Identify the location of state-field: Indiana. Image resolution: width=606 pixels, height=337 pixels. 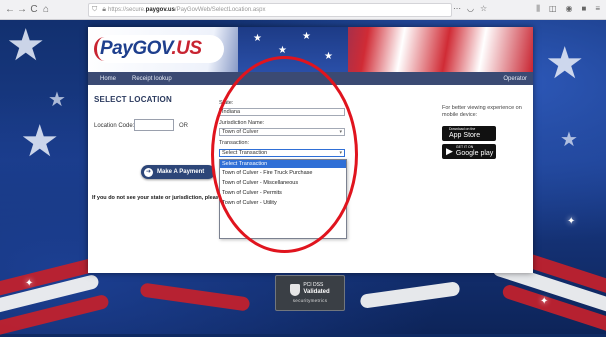
(282, 112).